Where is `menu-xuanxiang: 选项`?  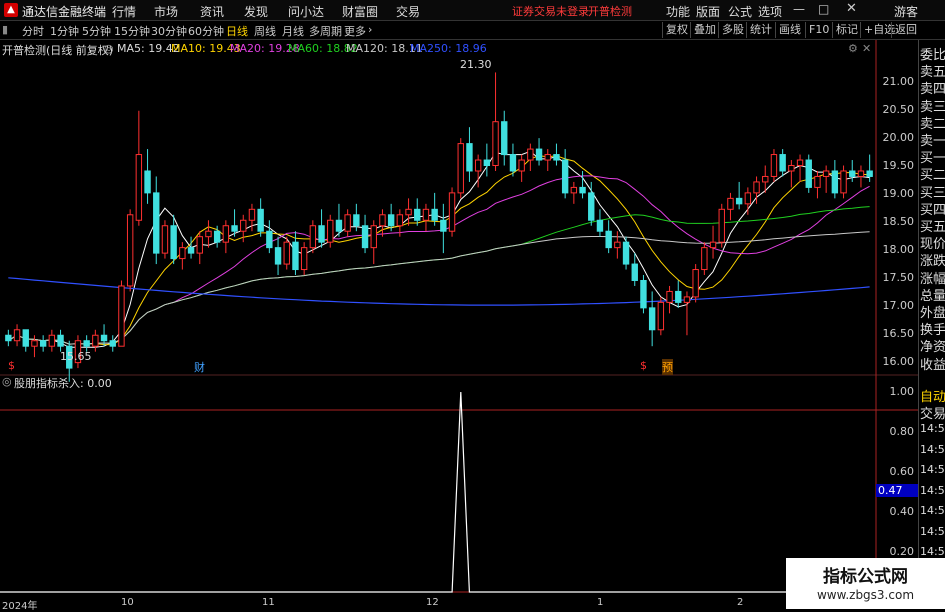
menu-xuanxiang: 选项 is located at coordinates (770, 11).